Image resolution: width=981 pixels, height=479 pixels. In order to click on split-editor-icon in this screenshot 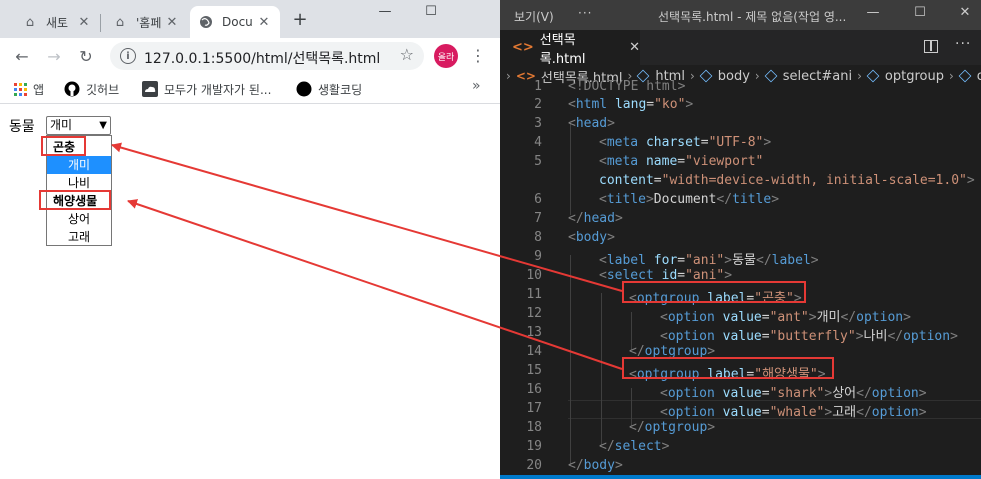, I will do `click(931, 46)`.